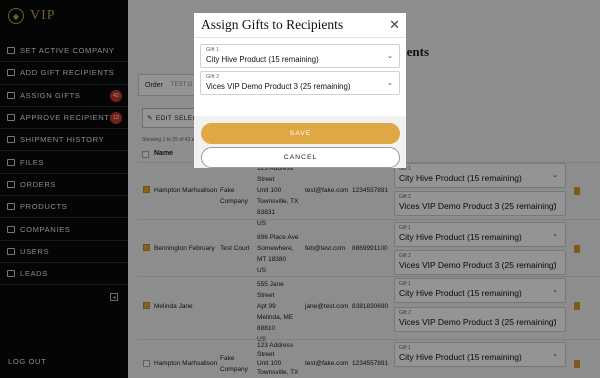 The width and height of the screenshot is (600, 378). Describe the element at coordinates (213, 77) in the screenshot. I see `gift2-label: Gift 2` at that location.